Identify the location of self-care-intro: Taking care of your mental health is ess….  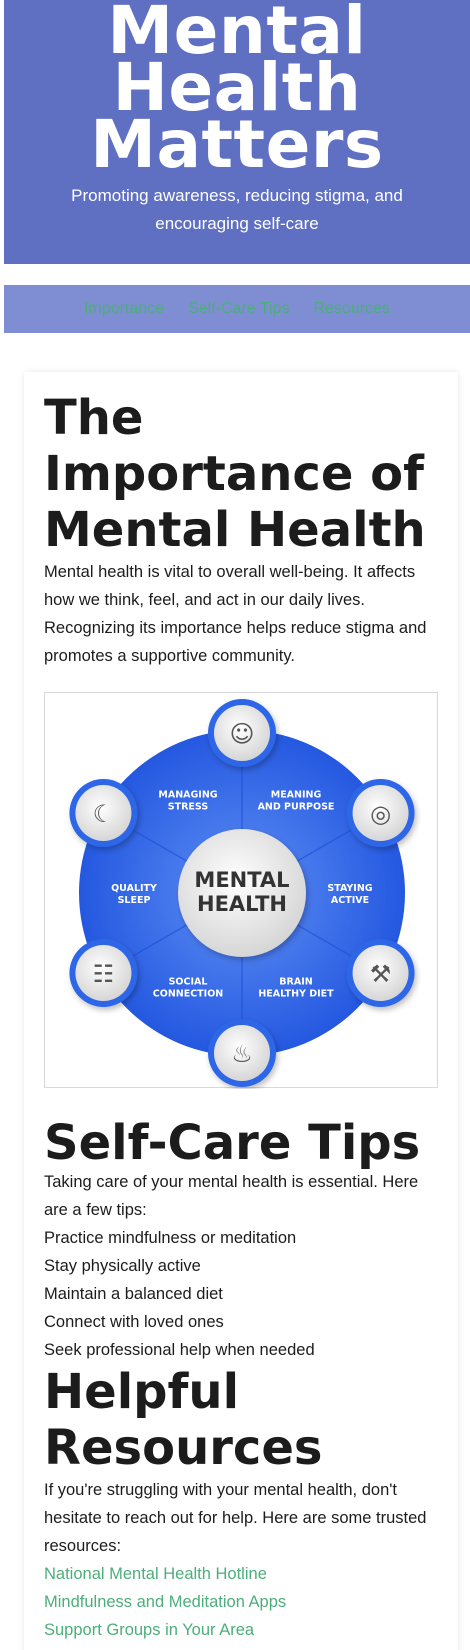
(231, 1196).